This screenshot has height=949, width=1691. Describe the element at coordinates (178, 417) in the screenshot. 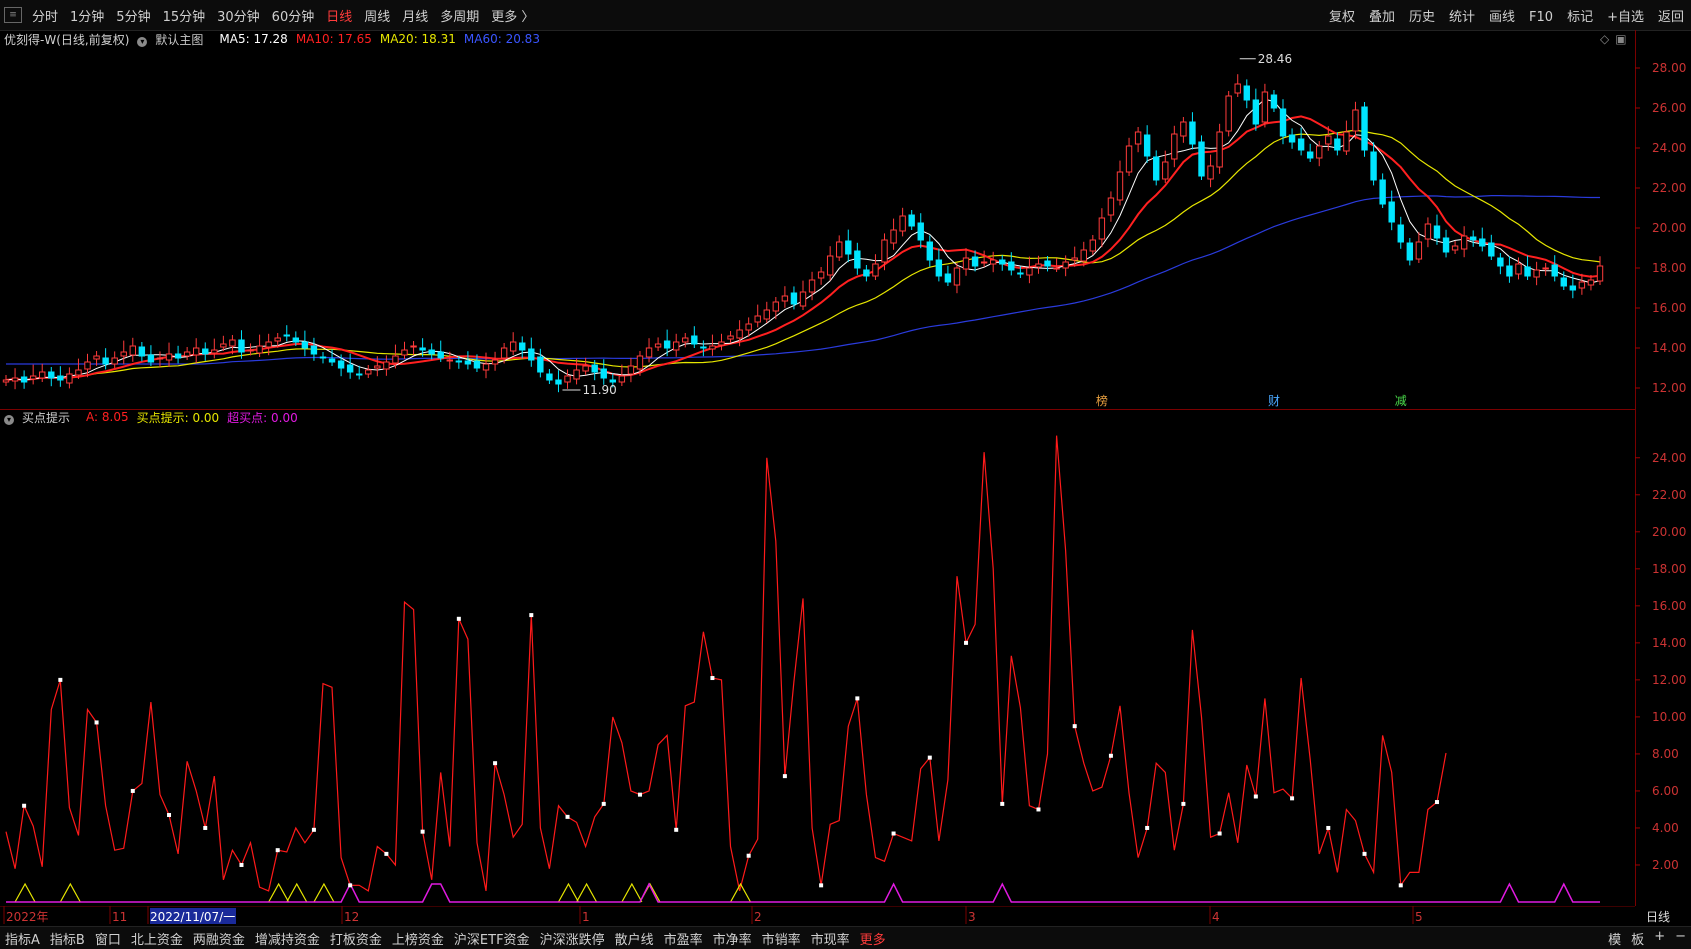

I see `buy-hint-value: 买点提示: 0.00` at that location.